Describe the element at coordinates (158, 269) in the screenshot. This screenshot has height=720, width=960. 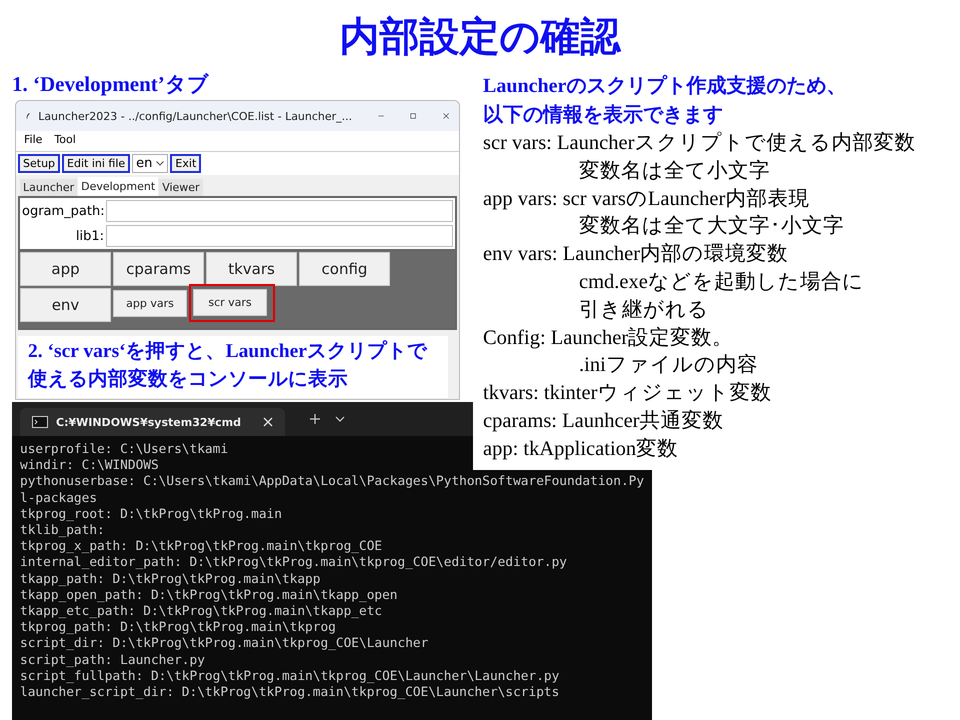
I see `vars-button: cparams` at that location.